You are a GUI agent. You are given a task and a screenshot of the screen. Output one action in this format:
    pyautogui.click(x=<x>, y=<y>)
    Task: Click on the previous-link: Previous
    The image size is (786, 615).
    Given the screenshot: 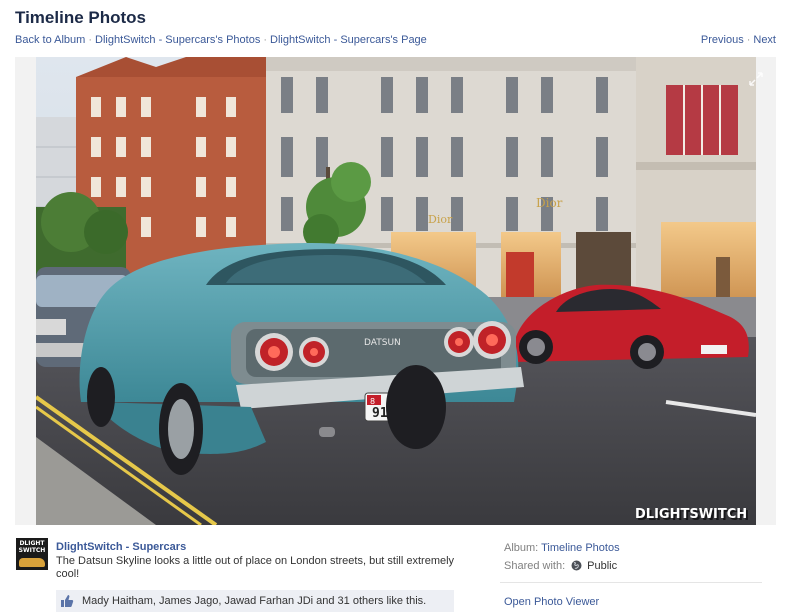 What is the action you would take?
    pyautogui.click(x=722, y=40)
    